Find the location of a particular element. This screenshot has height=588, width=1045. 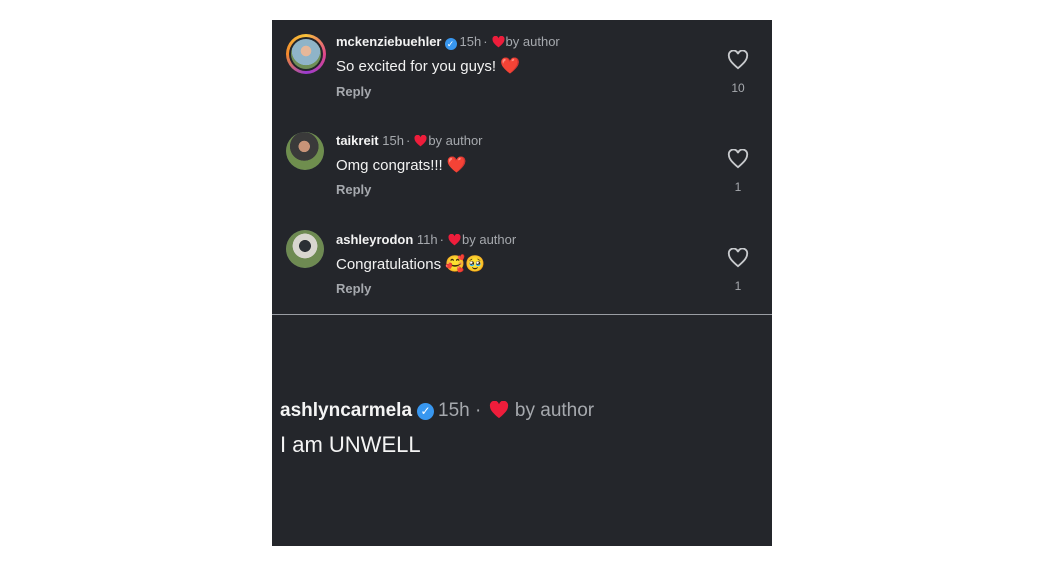

timestamp: 11h is located at coordinates (427, 239).